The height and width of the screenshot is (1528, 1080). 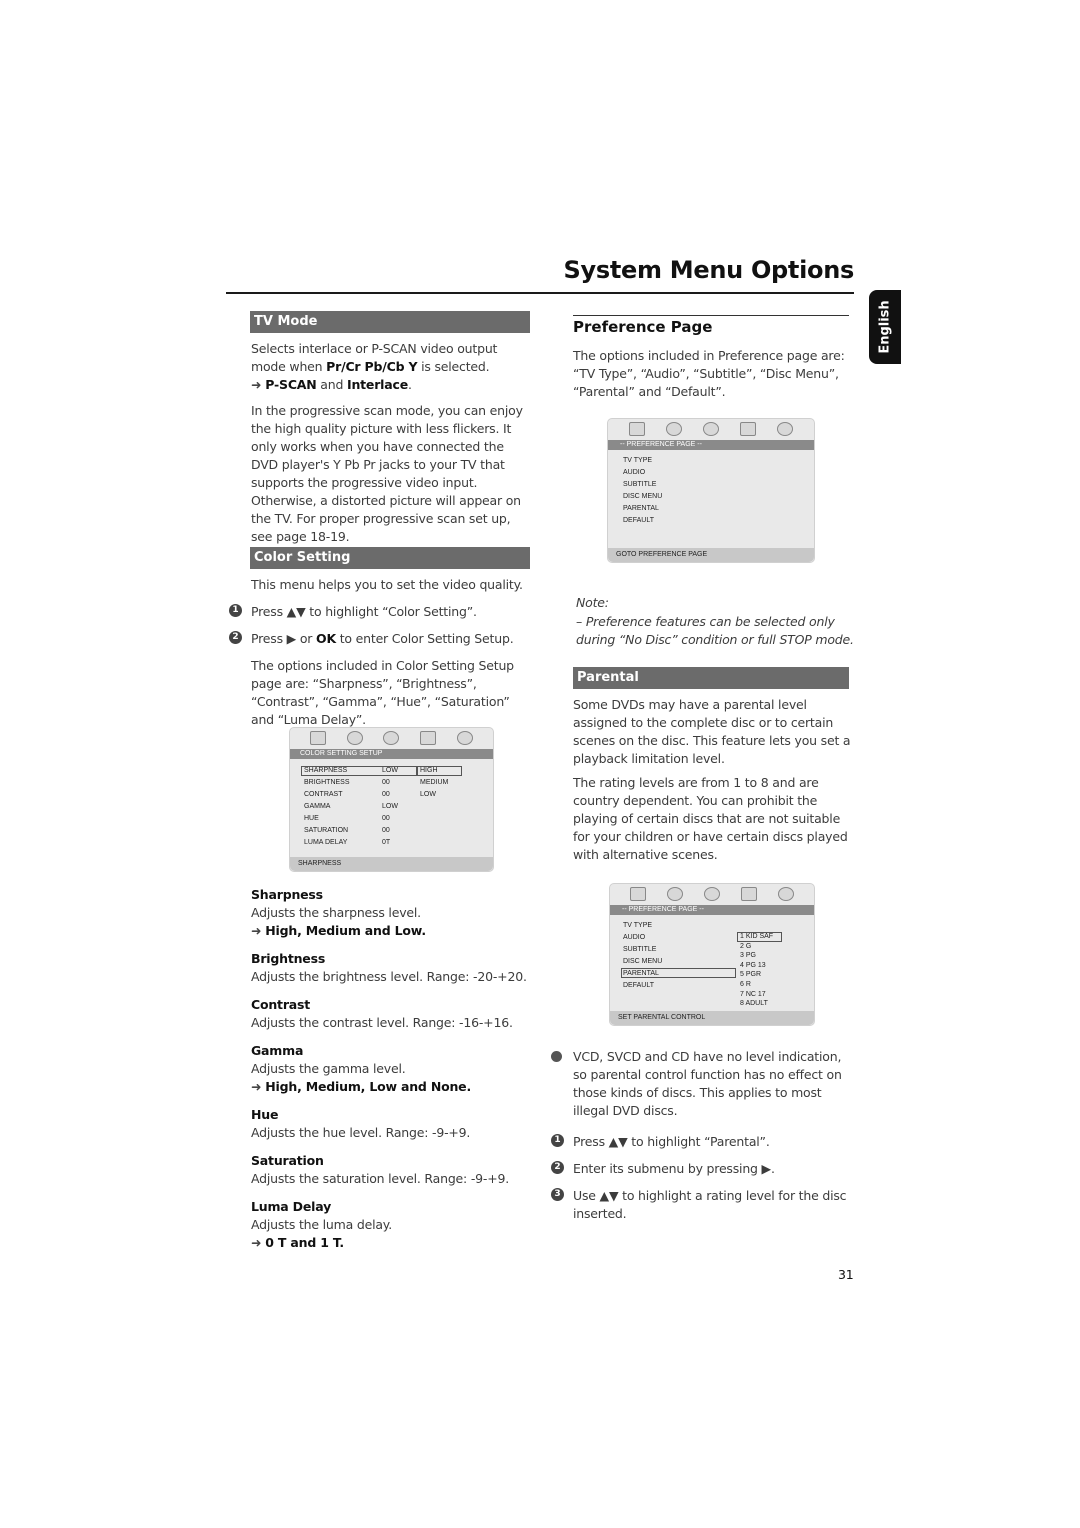 I want to click on osd-row-label: SATURATION, so click(x=326, y=830).